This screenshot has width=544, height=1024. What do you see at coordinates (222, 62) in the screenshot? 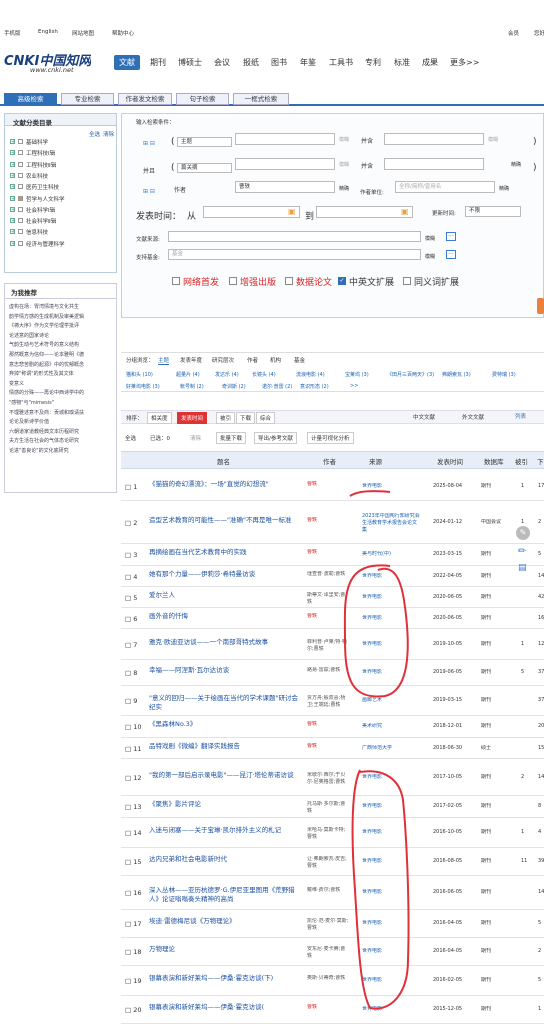
I see `nav-3: 会议` at bounding box center [222, 62].